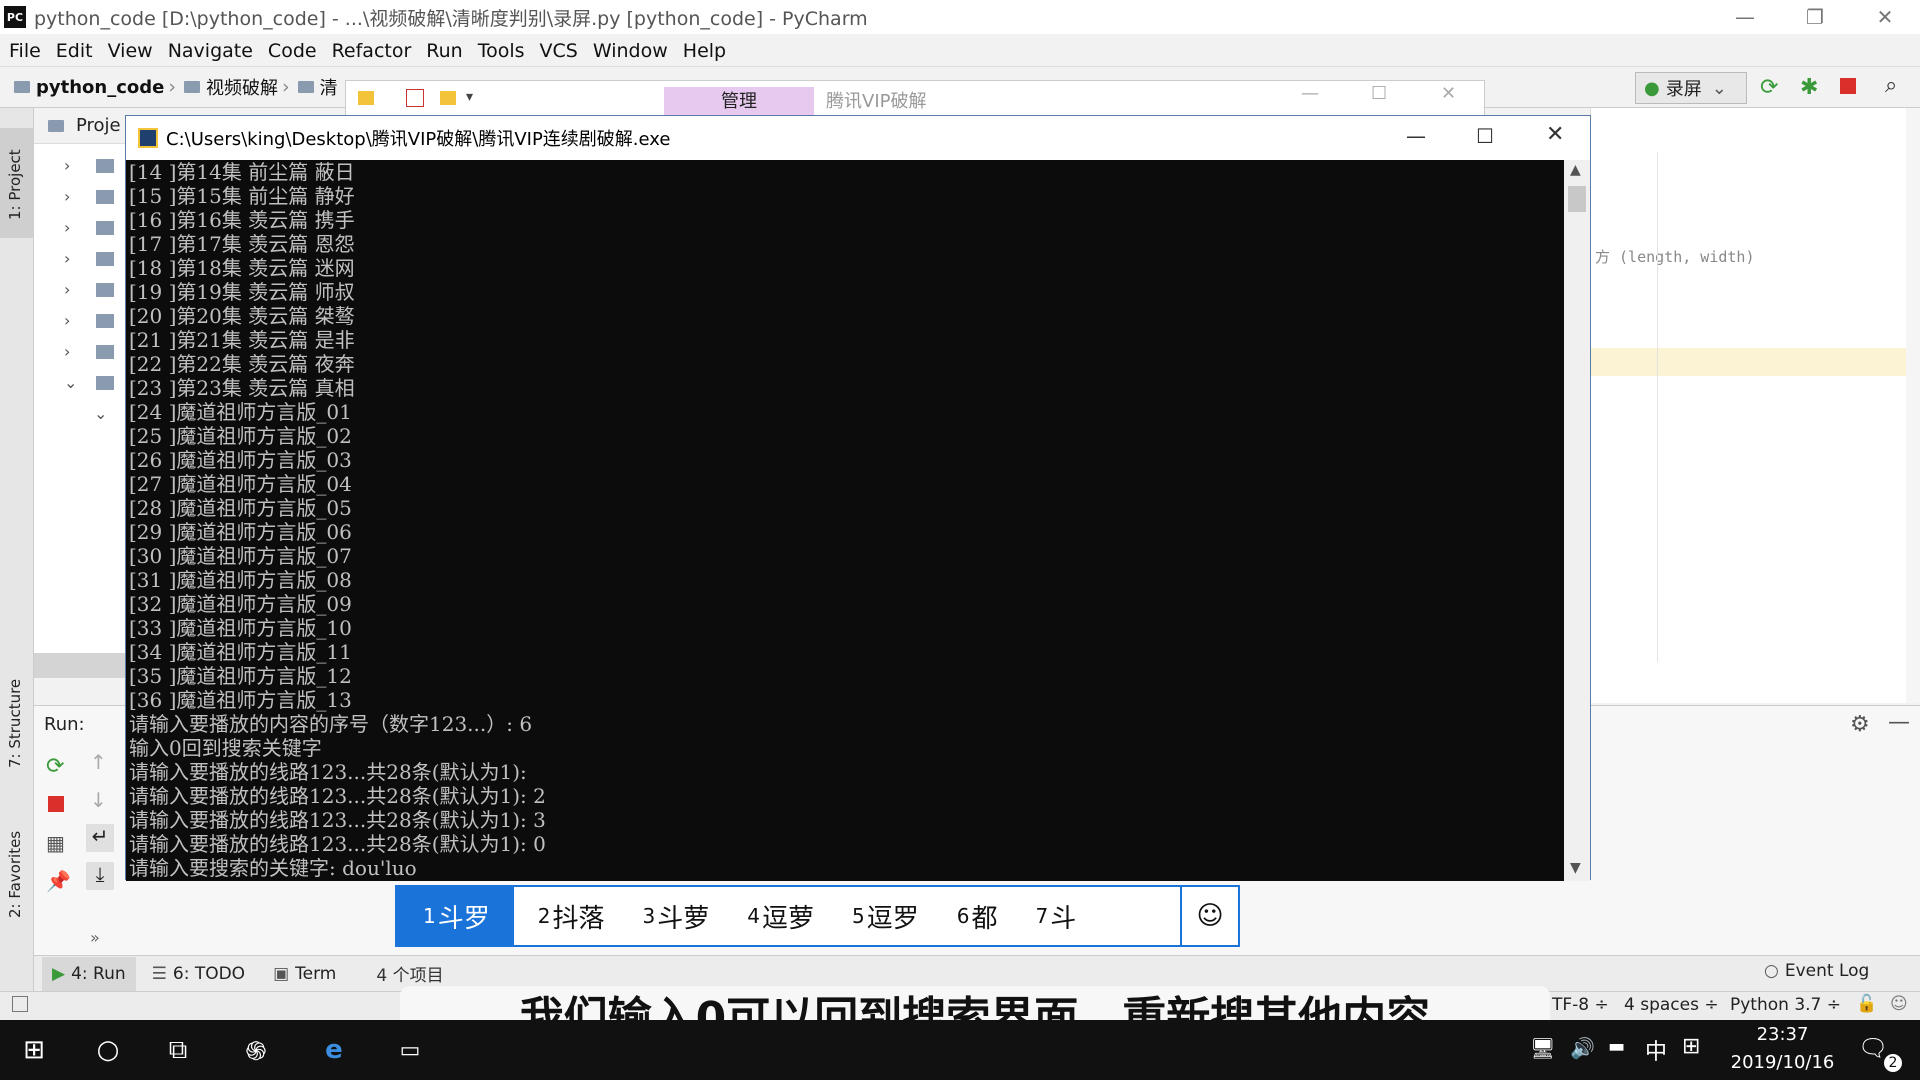 The width and height of the screenshot is (1920, 1080). What do you see at coordinates (1809, 87) in the screenshot?
I see `debug-bug-icon: ✱` at bounding box center [1809, 87].